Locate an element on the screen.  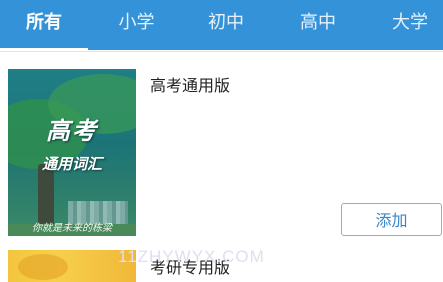
tab-university: 大学 is located at coordinates (405, 25).